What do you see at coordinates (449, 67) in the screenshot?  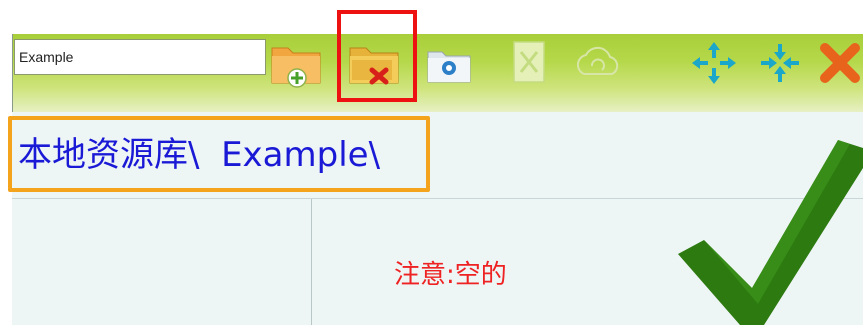 I see `folder-settings-icon` at bounding box center [449, 67].